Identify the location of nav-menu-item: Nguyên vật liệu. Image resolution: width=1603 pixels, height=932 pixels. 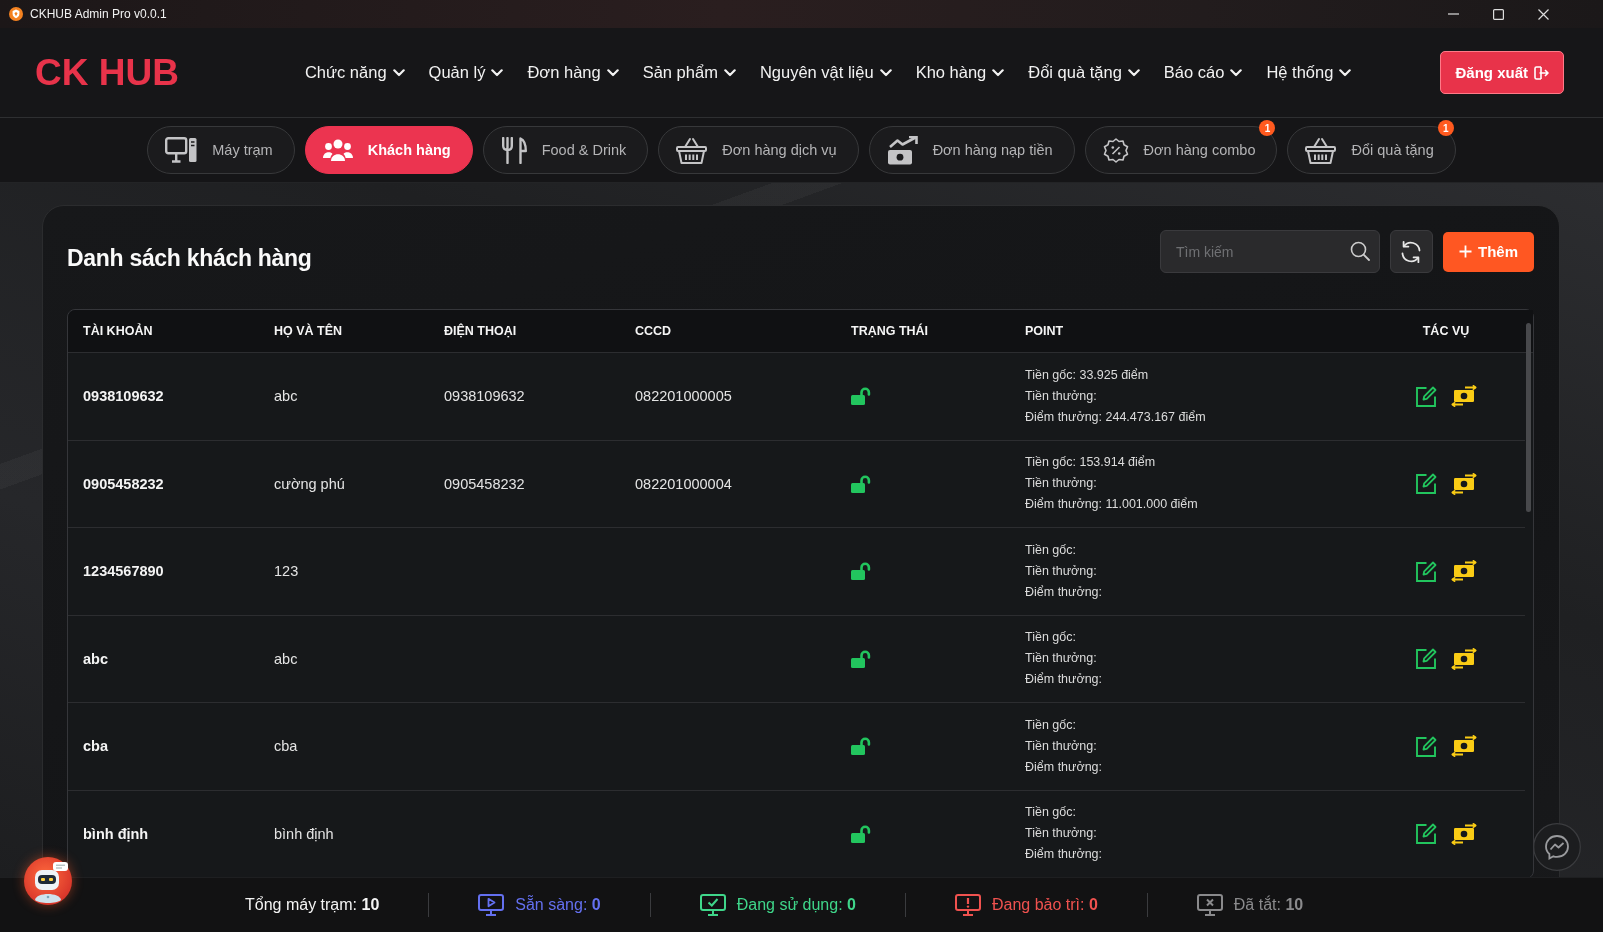
(825, 72).